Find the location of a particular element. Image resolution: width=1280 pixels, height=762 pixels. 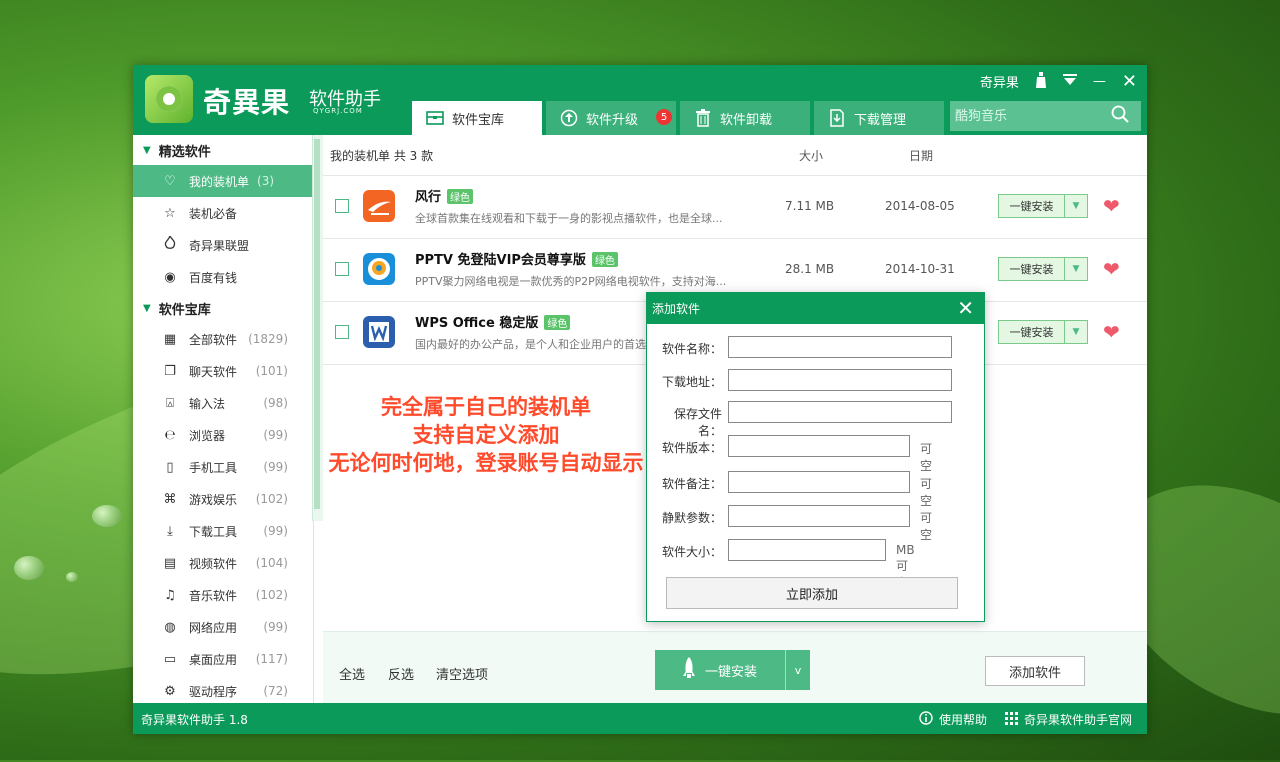

close-button: ✕ is located at coordinates (1129, 81).